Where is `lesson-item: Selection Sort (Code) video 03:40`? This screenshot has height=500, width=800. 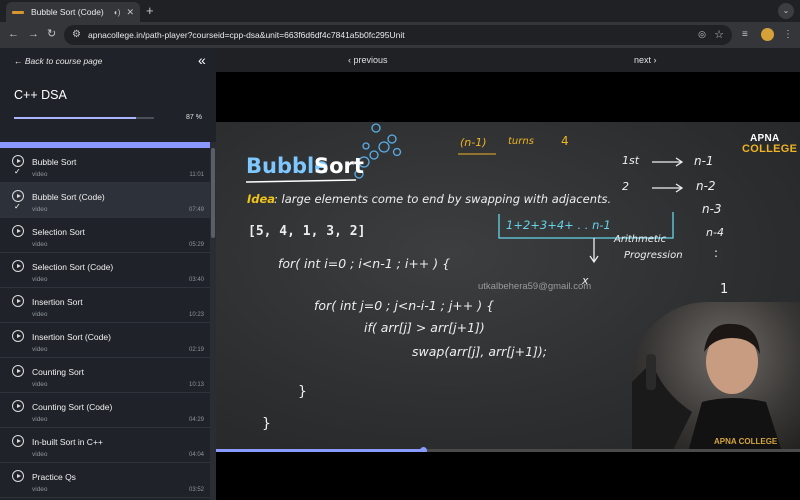 lesson-item: Selection Sort (Code) video 03:40 is located at coordinates (105, 270).